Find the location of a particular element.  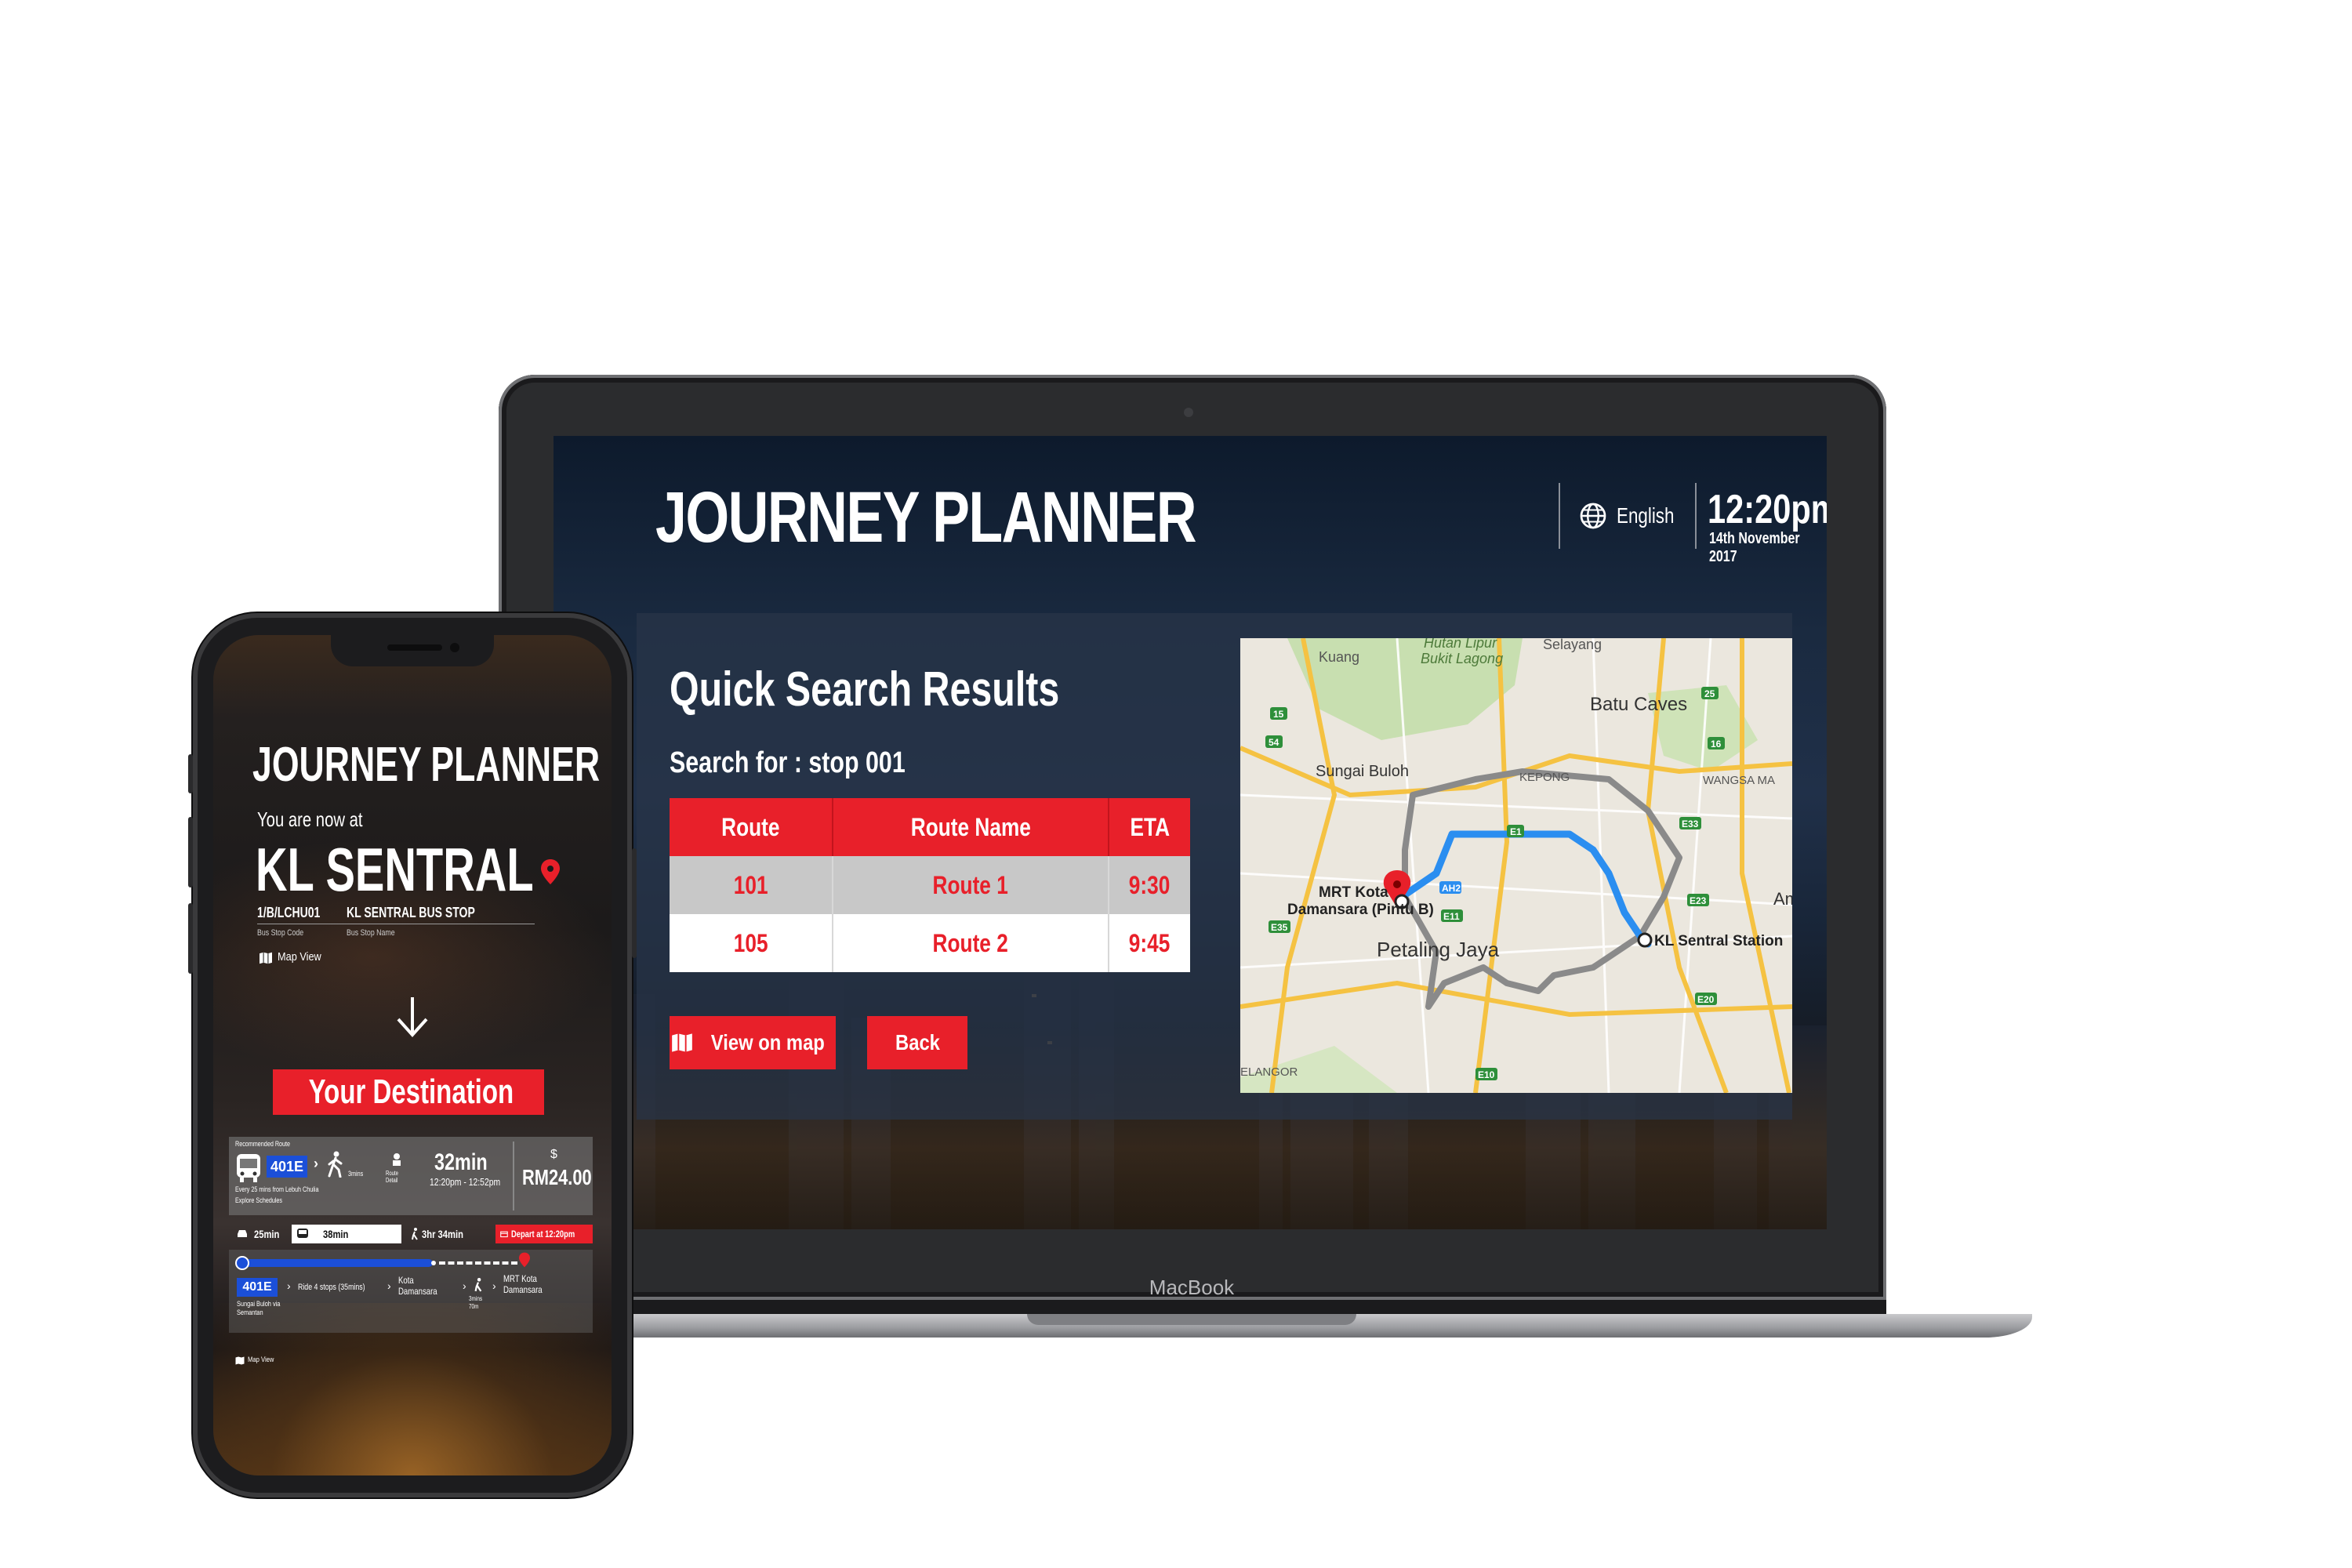

map-label: Kuang is located at coordinates (1339, 657).